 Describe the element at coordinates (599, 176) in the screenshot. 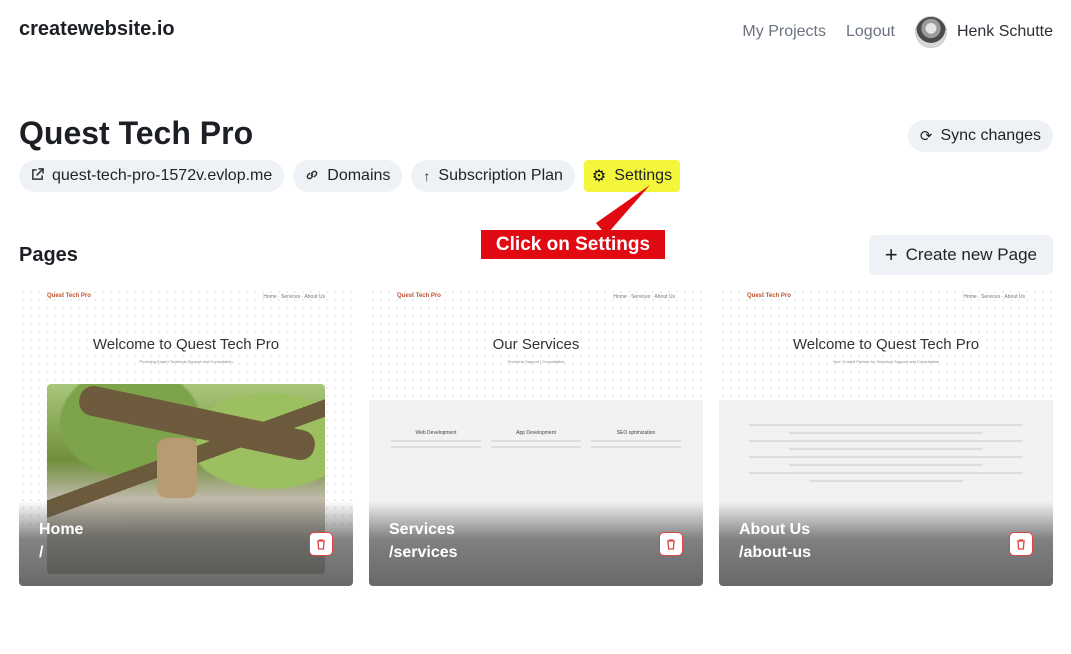

I see `gear-icon: ⚙` at that location.